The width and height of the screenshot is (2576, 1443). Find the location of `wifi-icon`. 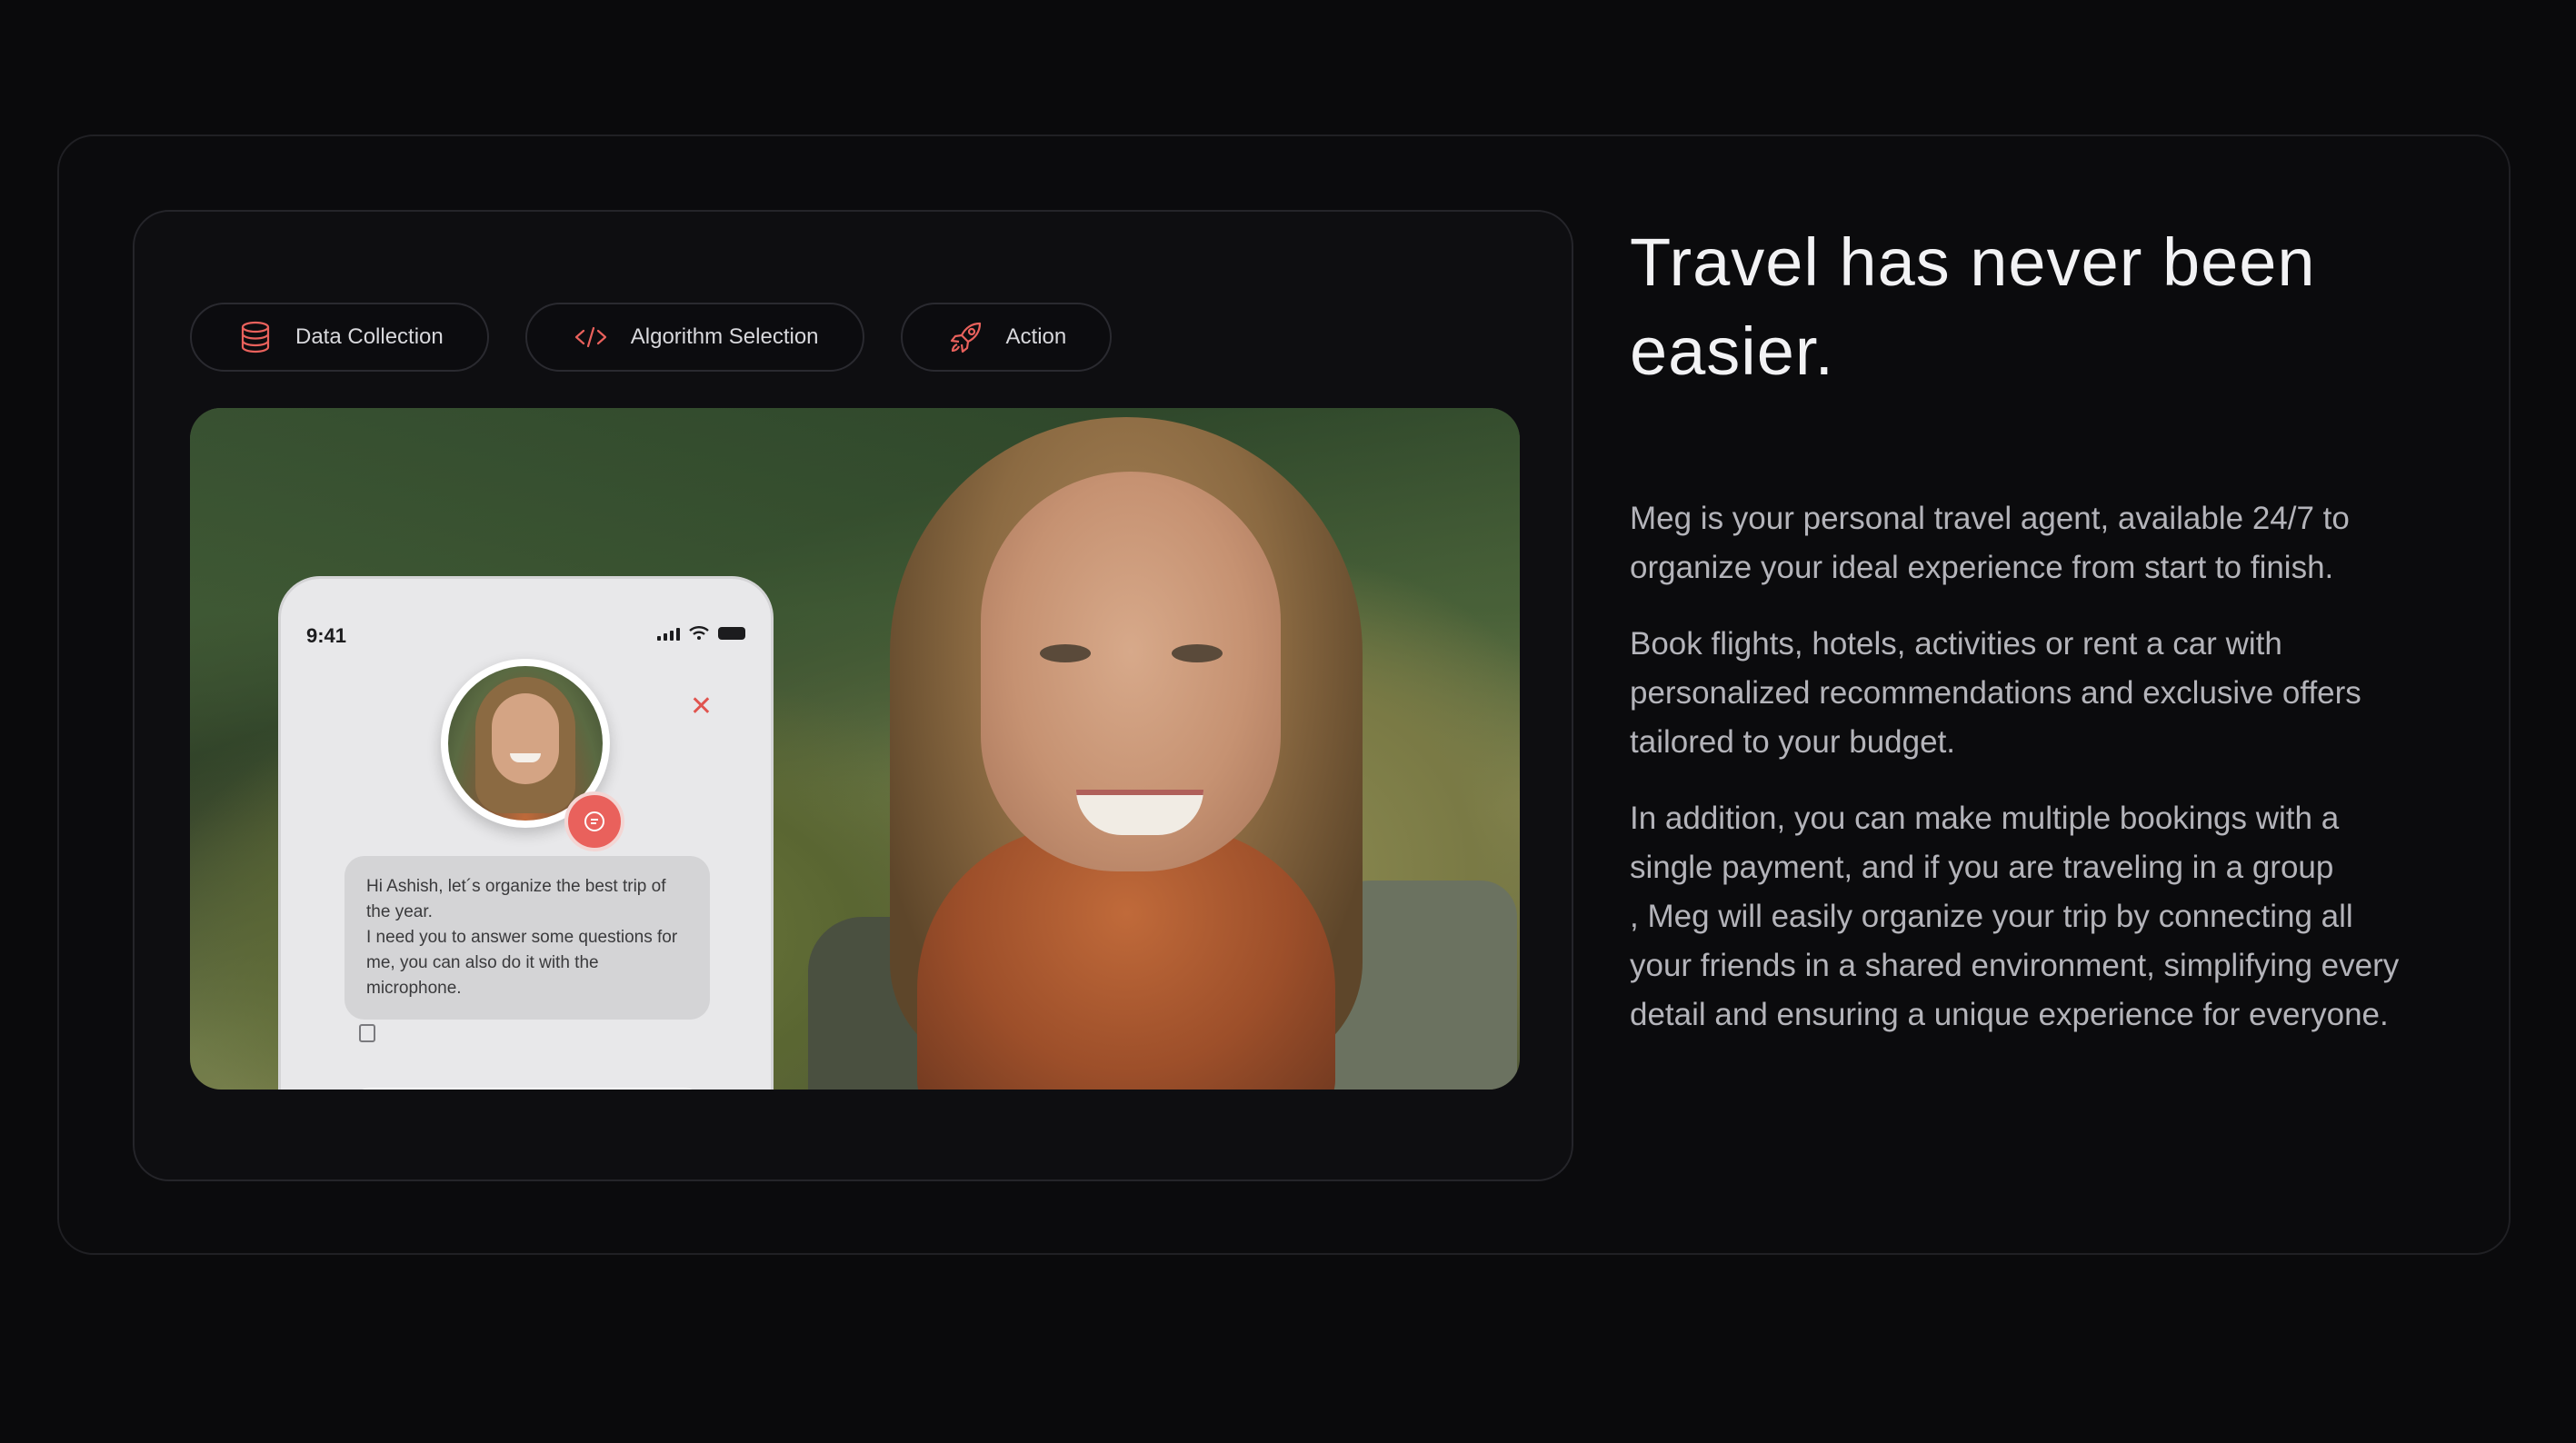

wifi-icon is located at coordinates (699, 633).